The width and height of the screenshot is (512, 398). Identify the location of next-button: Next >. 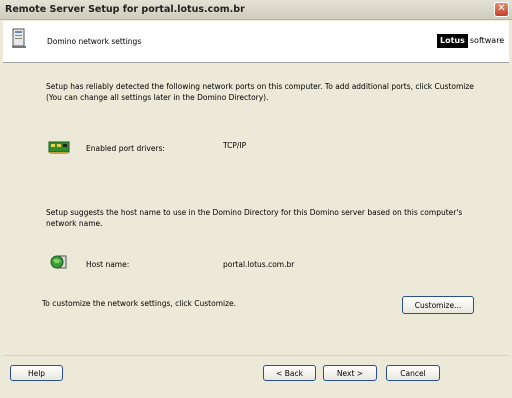
(350, 373).